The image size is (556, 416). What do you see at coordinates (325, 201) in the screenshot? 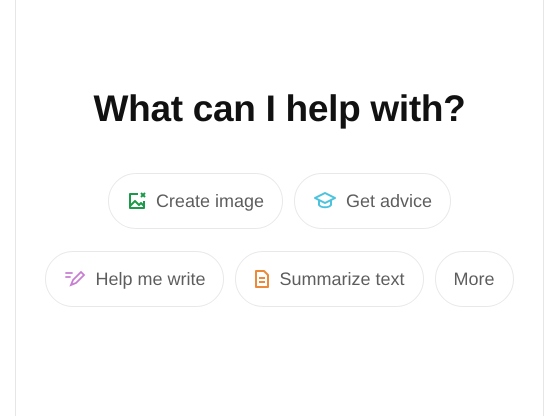
I see `graduation-cap-icon` at bounding box center [325, 201].